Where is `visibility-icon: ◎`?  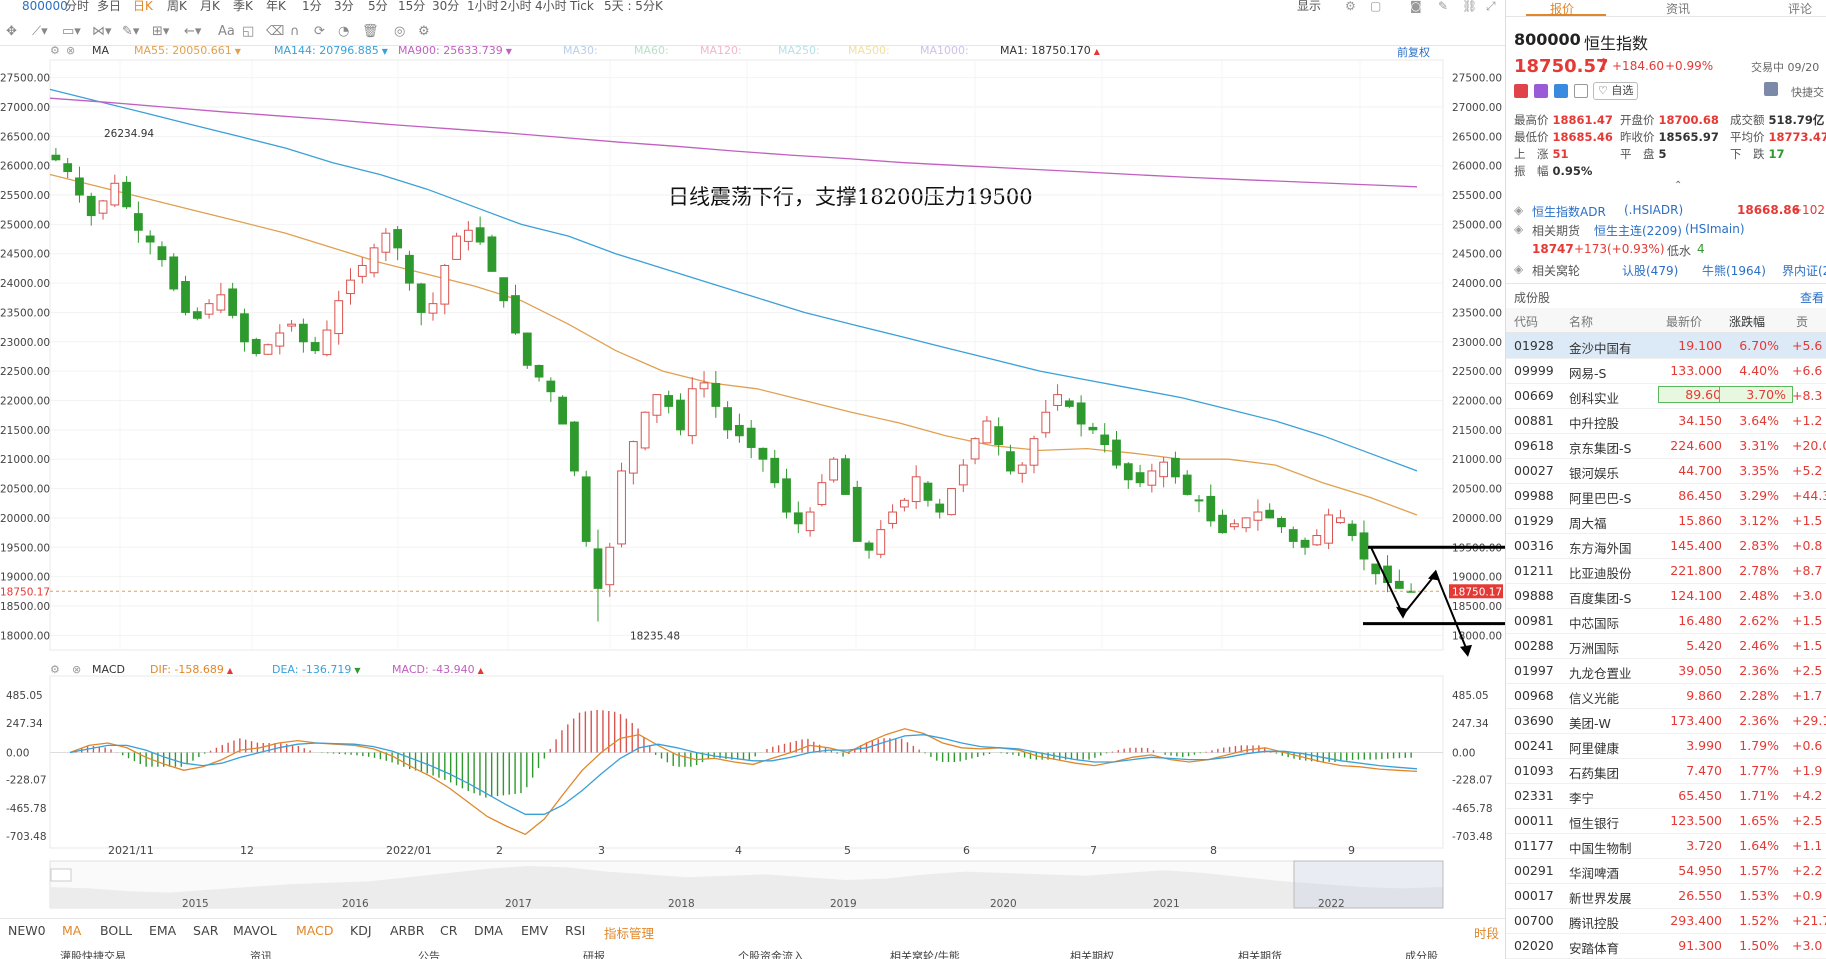
visibility-icon: ◎ is located at coordinates (399, 31).